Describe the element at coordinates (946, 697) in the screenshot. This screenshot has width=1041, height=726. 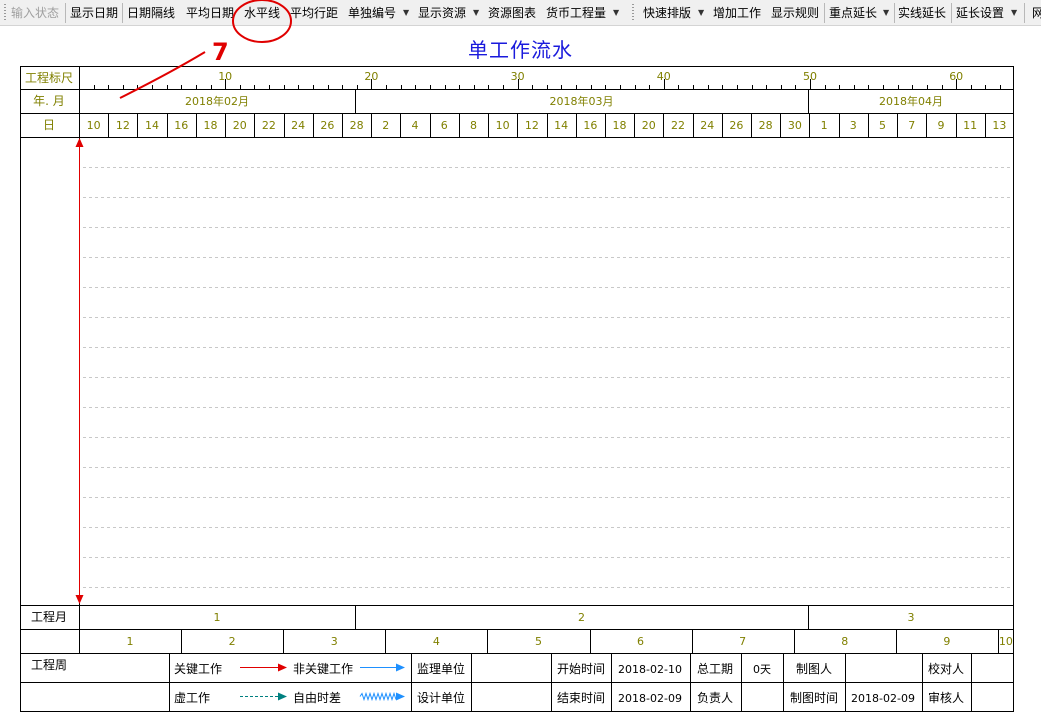
I see `reviewer-label: 审核人` at that location.